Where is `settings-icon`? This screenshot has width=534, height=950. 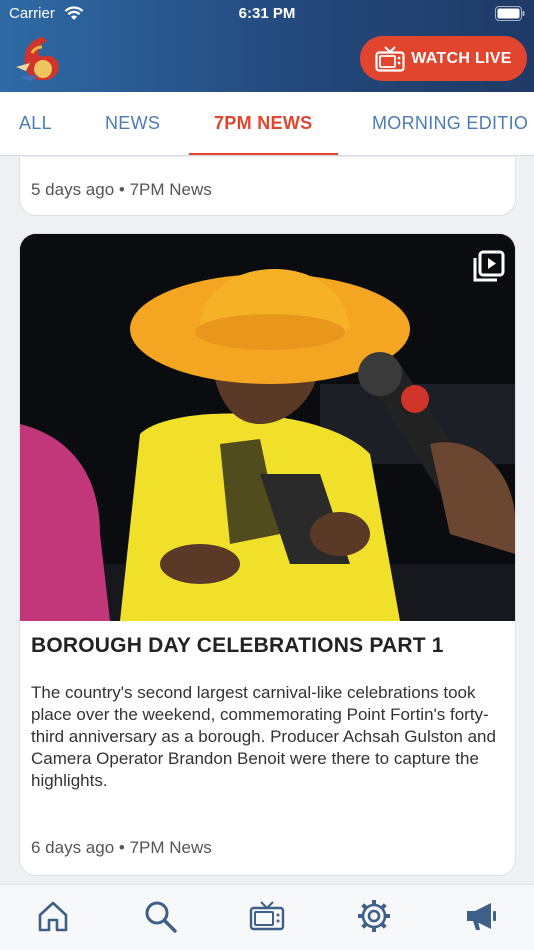
settings-icon is located at coordinates (374, 916).